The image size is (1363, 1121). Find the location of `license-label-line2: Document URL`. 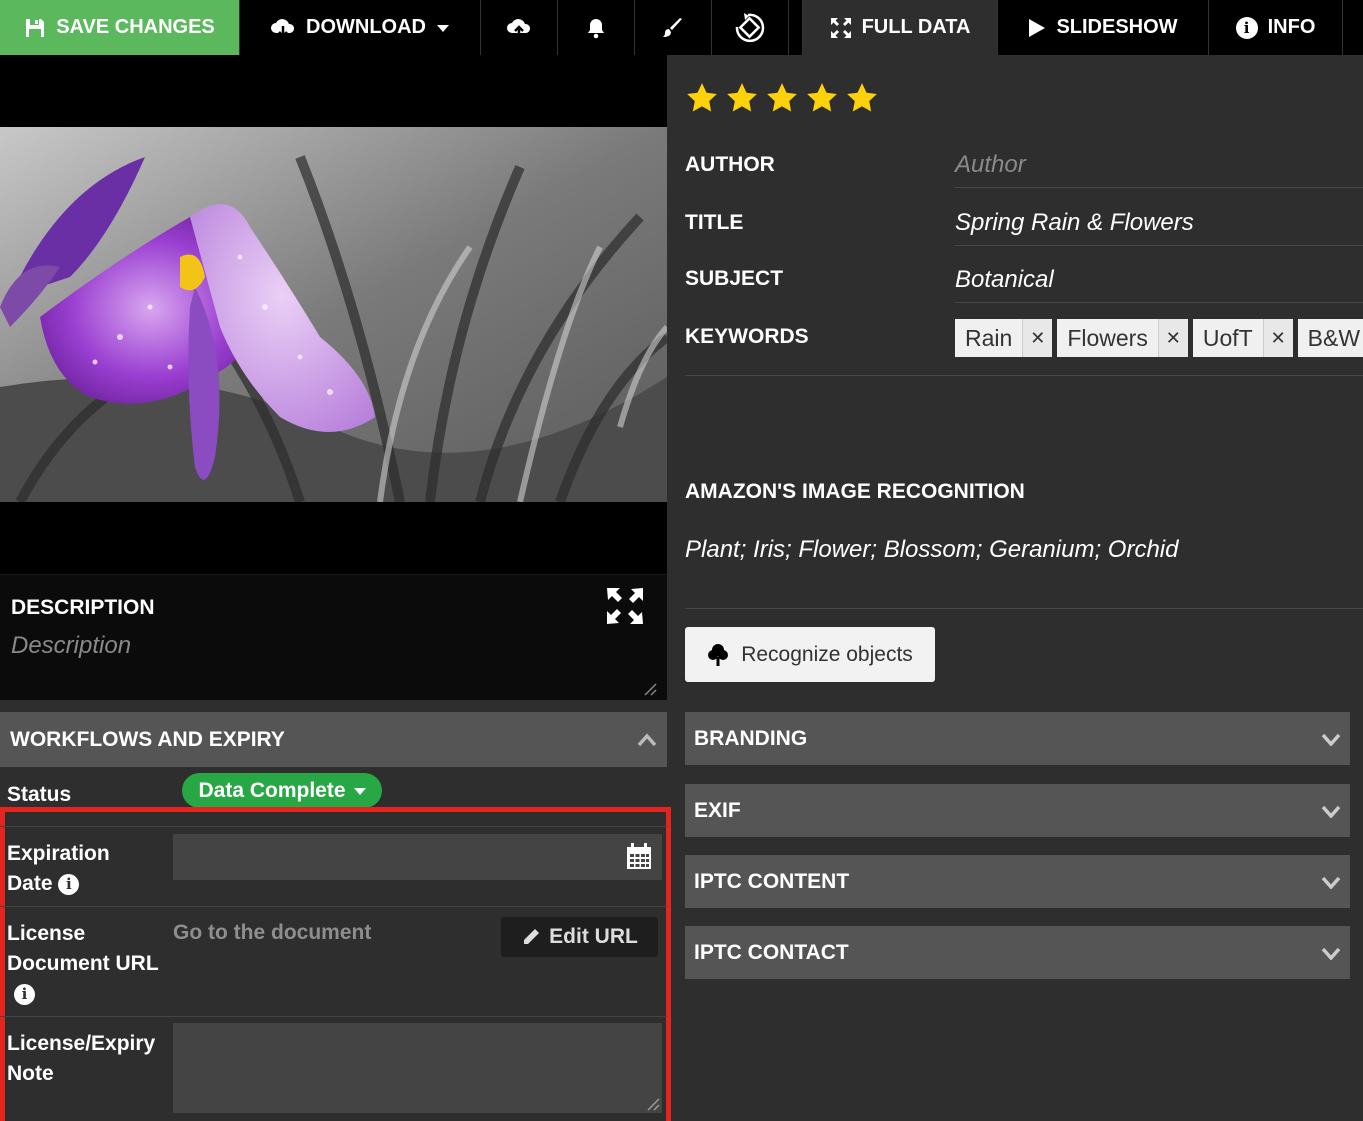

license-label-line2: Document URL is located at coordinates (83, 963).